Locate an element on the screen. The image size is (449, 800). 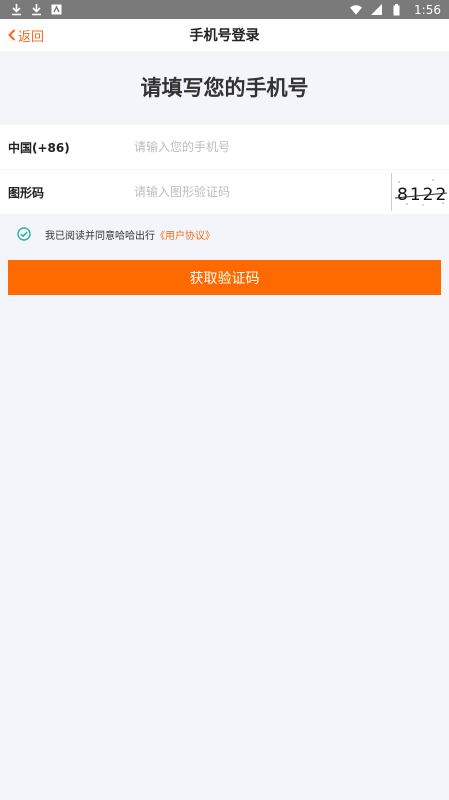
status-right: 1:56 is located at coordinates (395, 10).